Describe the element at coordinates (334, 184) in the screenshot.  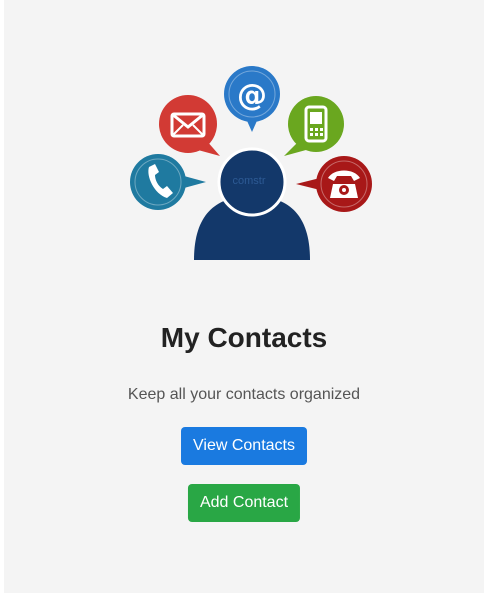
I see `telephone-icon` at that location.